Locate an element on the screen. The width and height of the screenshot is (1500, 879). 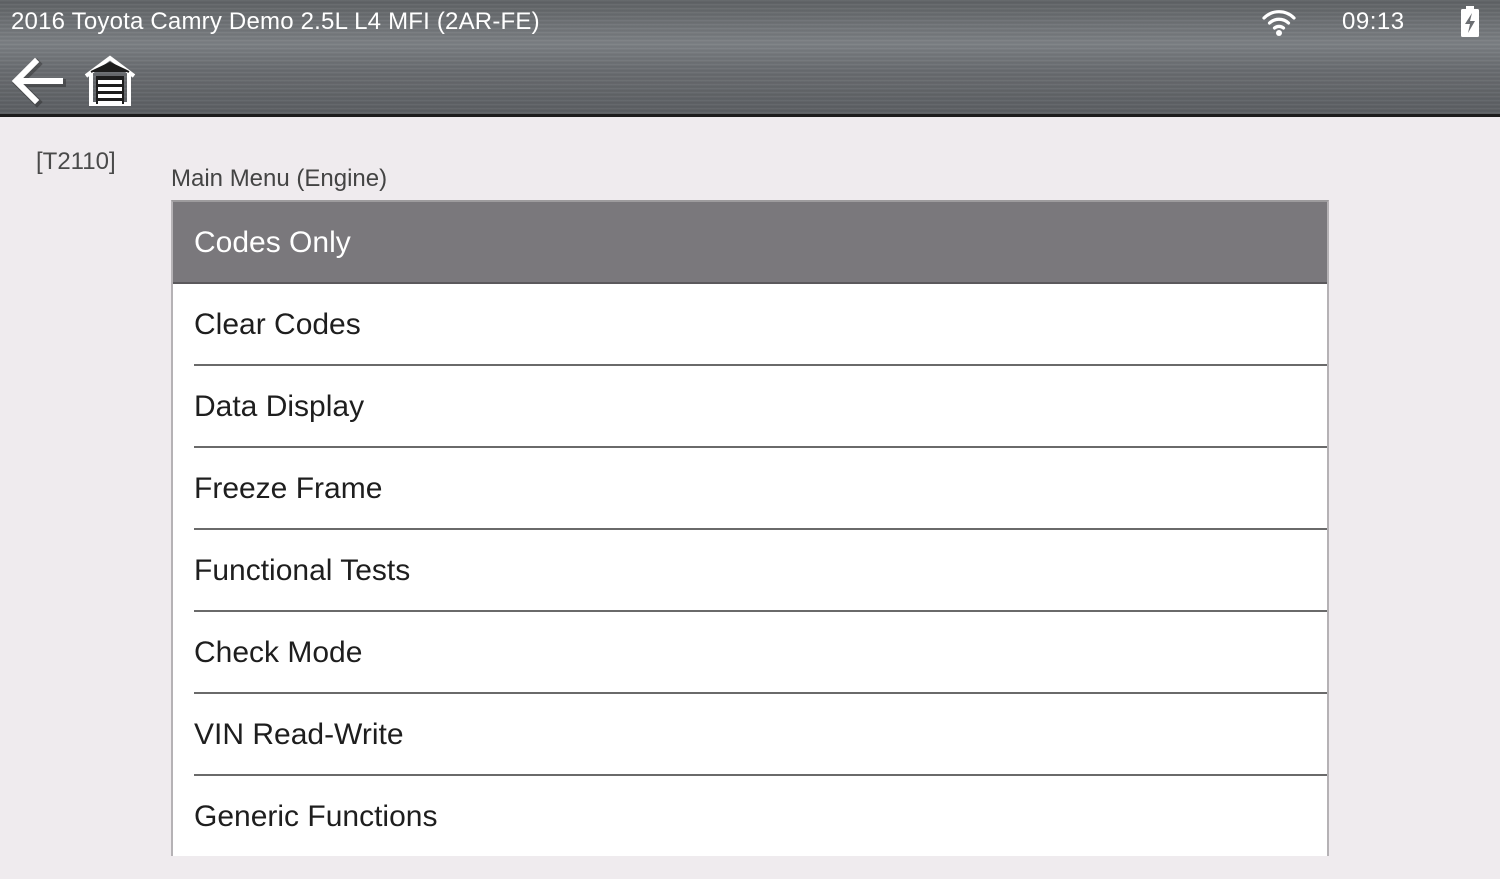
navigation-bar is located at coordinates (750, 79).